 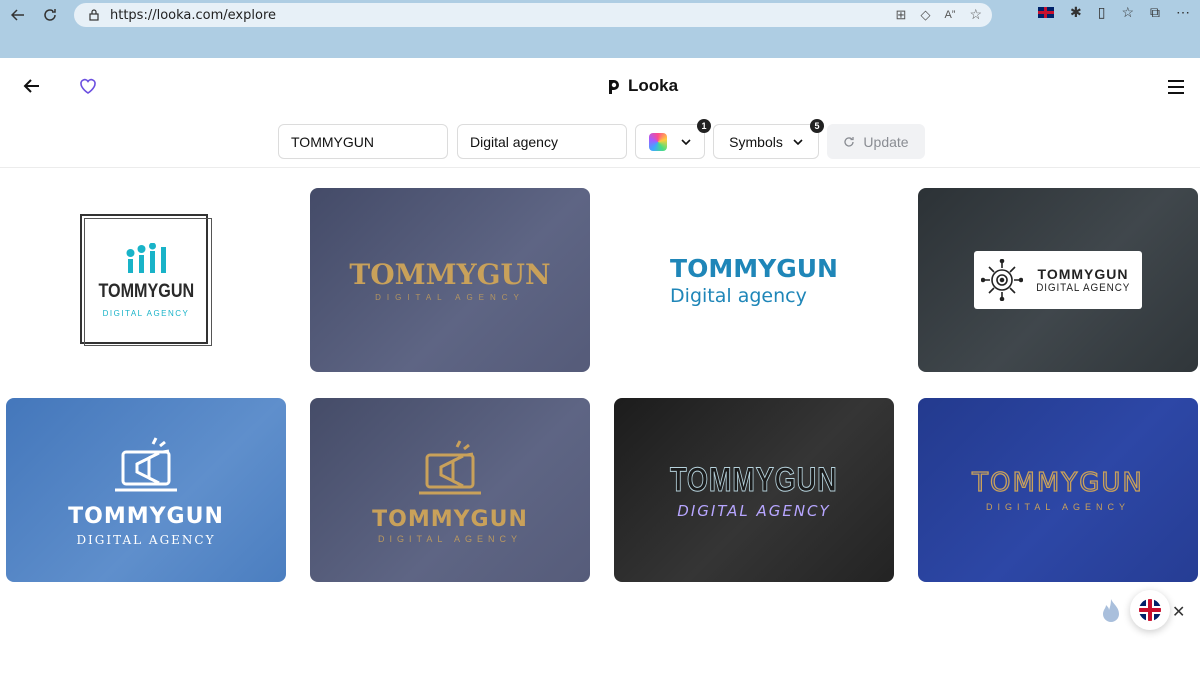 I want to click on color-swatch-icon, so click(x=658, y=141).